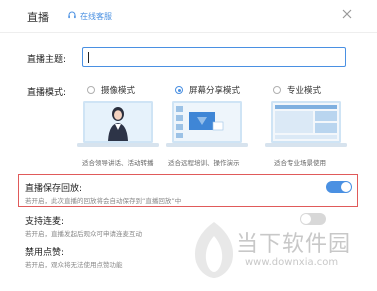 The width and height of the screenshot is (377, 291). What do you see at coordinates (118, 91) in the screenshot?
I see `mode-camera-label: 摄像模式` at bounding box center [118, 91].